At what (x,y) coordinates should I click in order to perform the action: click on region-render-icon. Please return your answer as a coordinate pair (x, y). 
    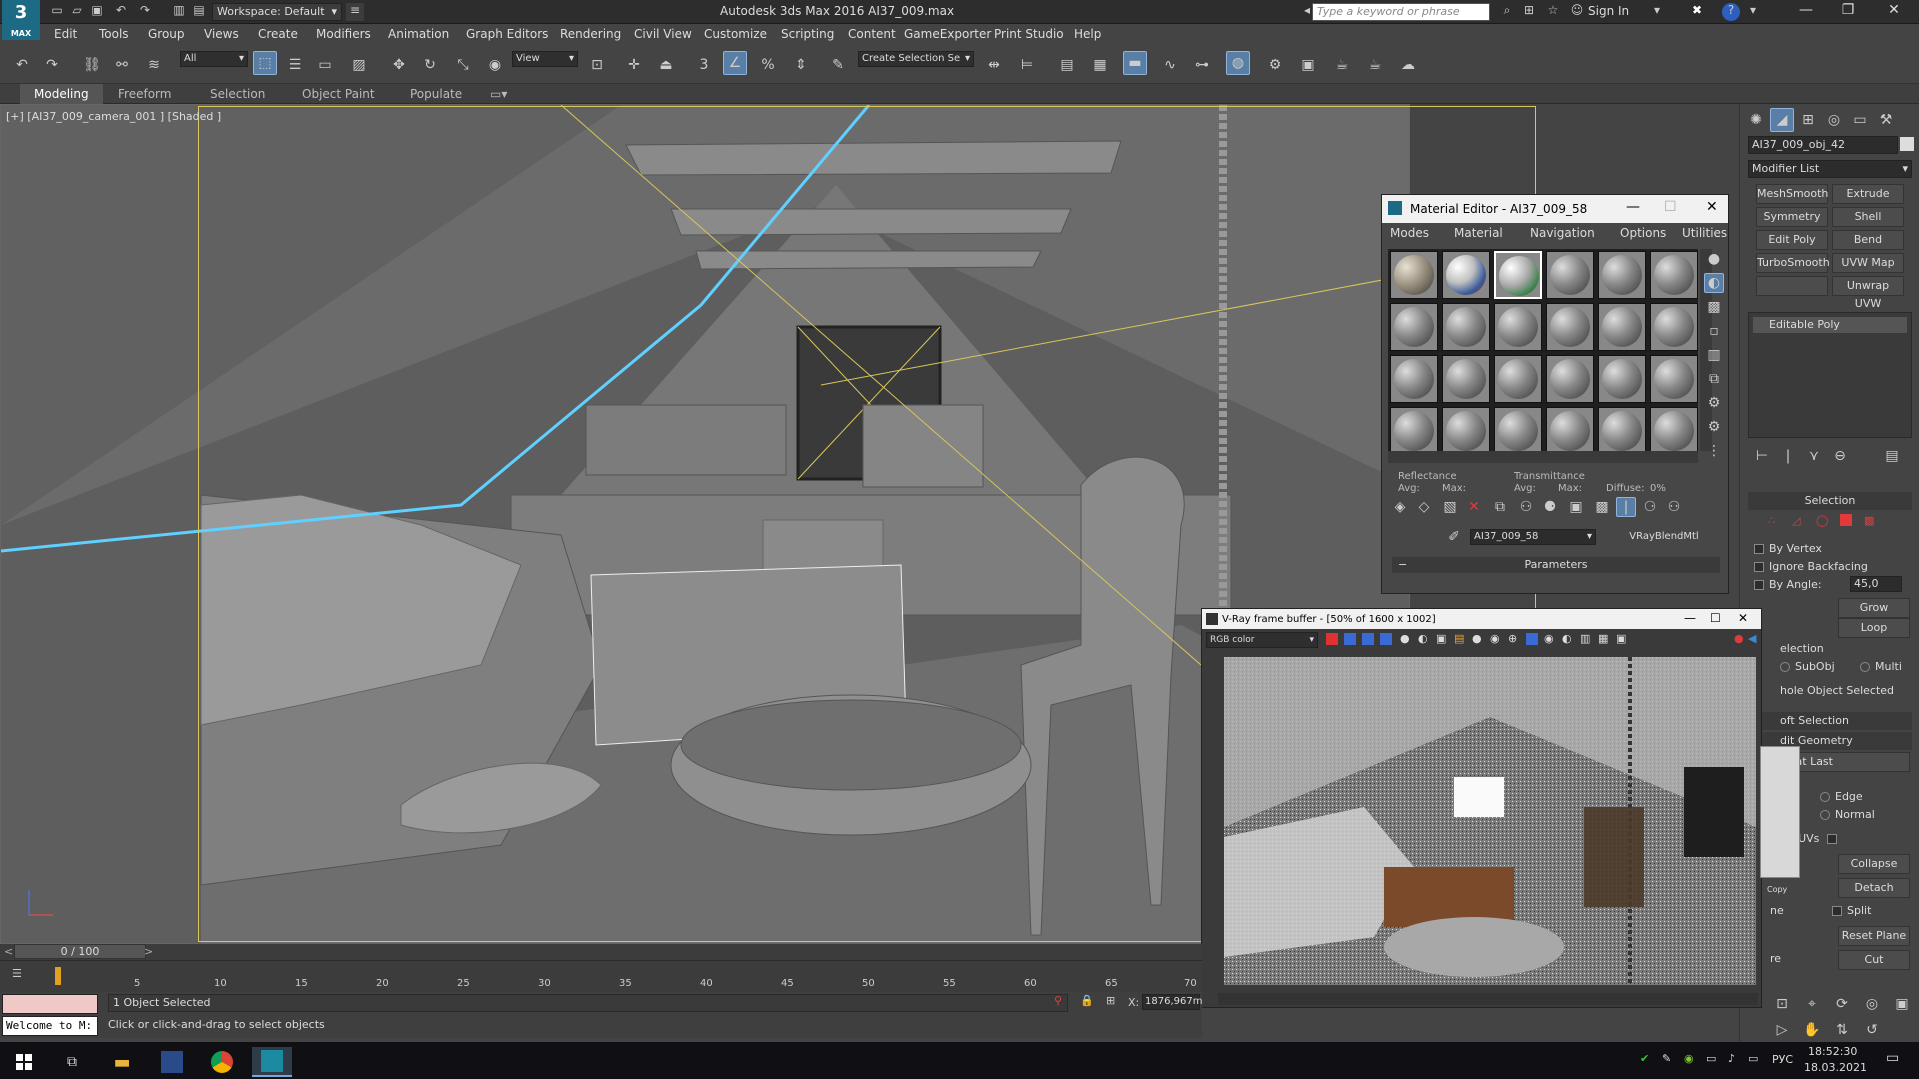
    Looking at the image, I should click on (1532, 639).